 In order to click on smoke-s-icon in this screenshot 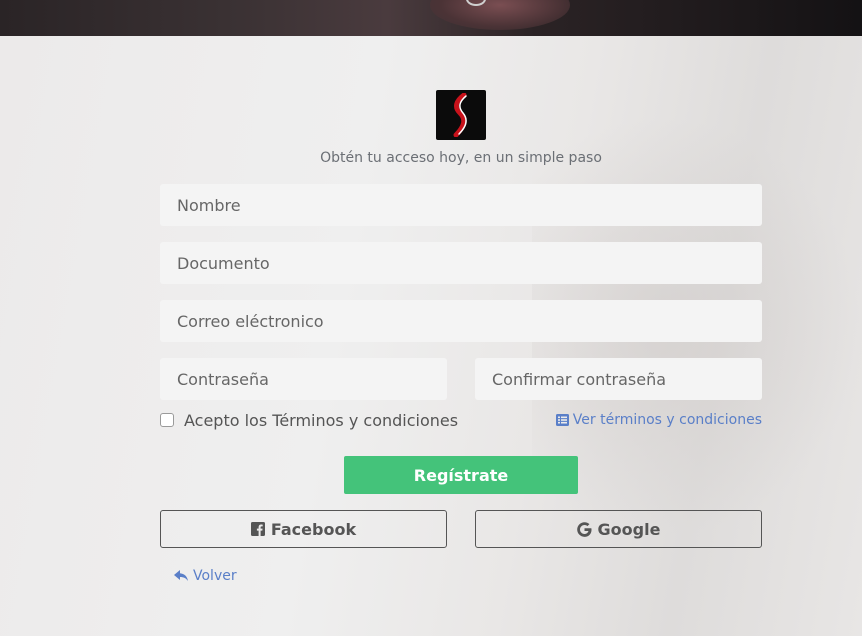, I will do `click(460, 115)`.